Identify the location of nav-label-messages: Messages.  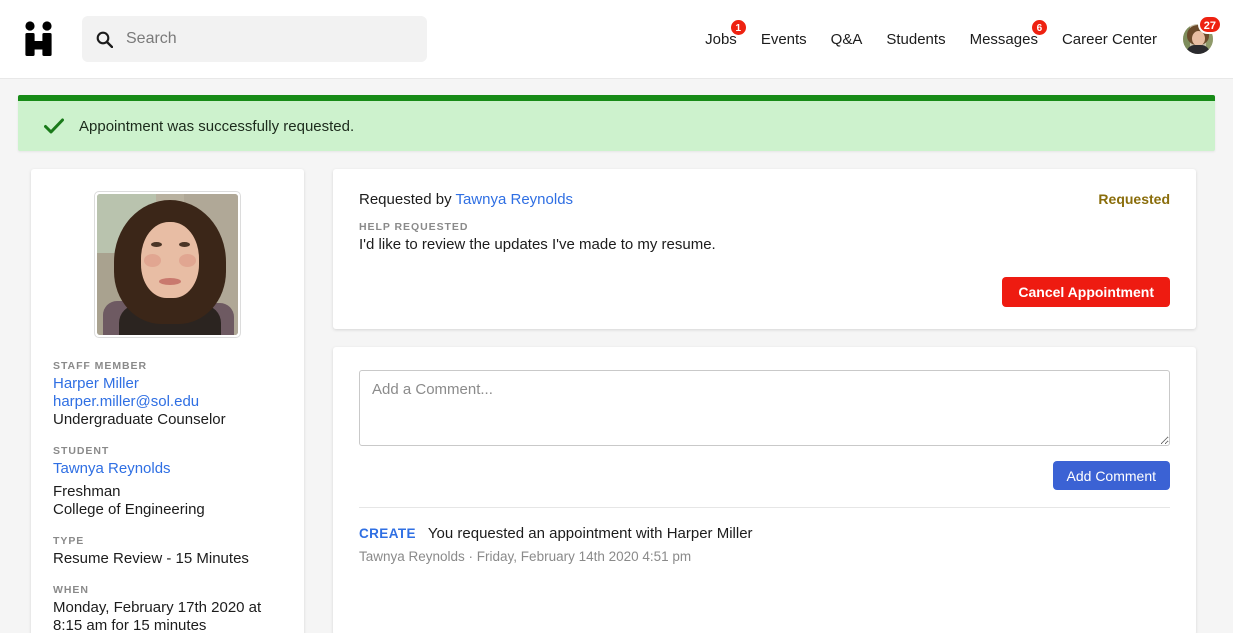
(1003, 39).